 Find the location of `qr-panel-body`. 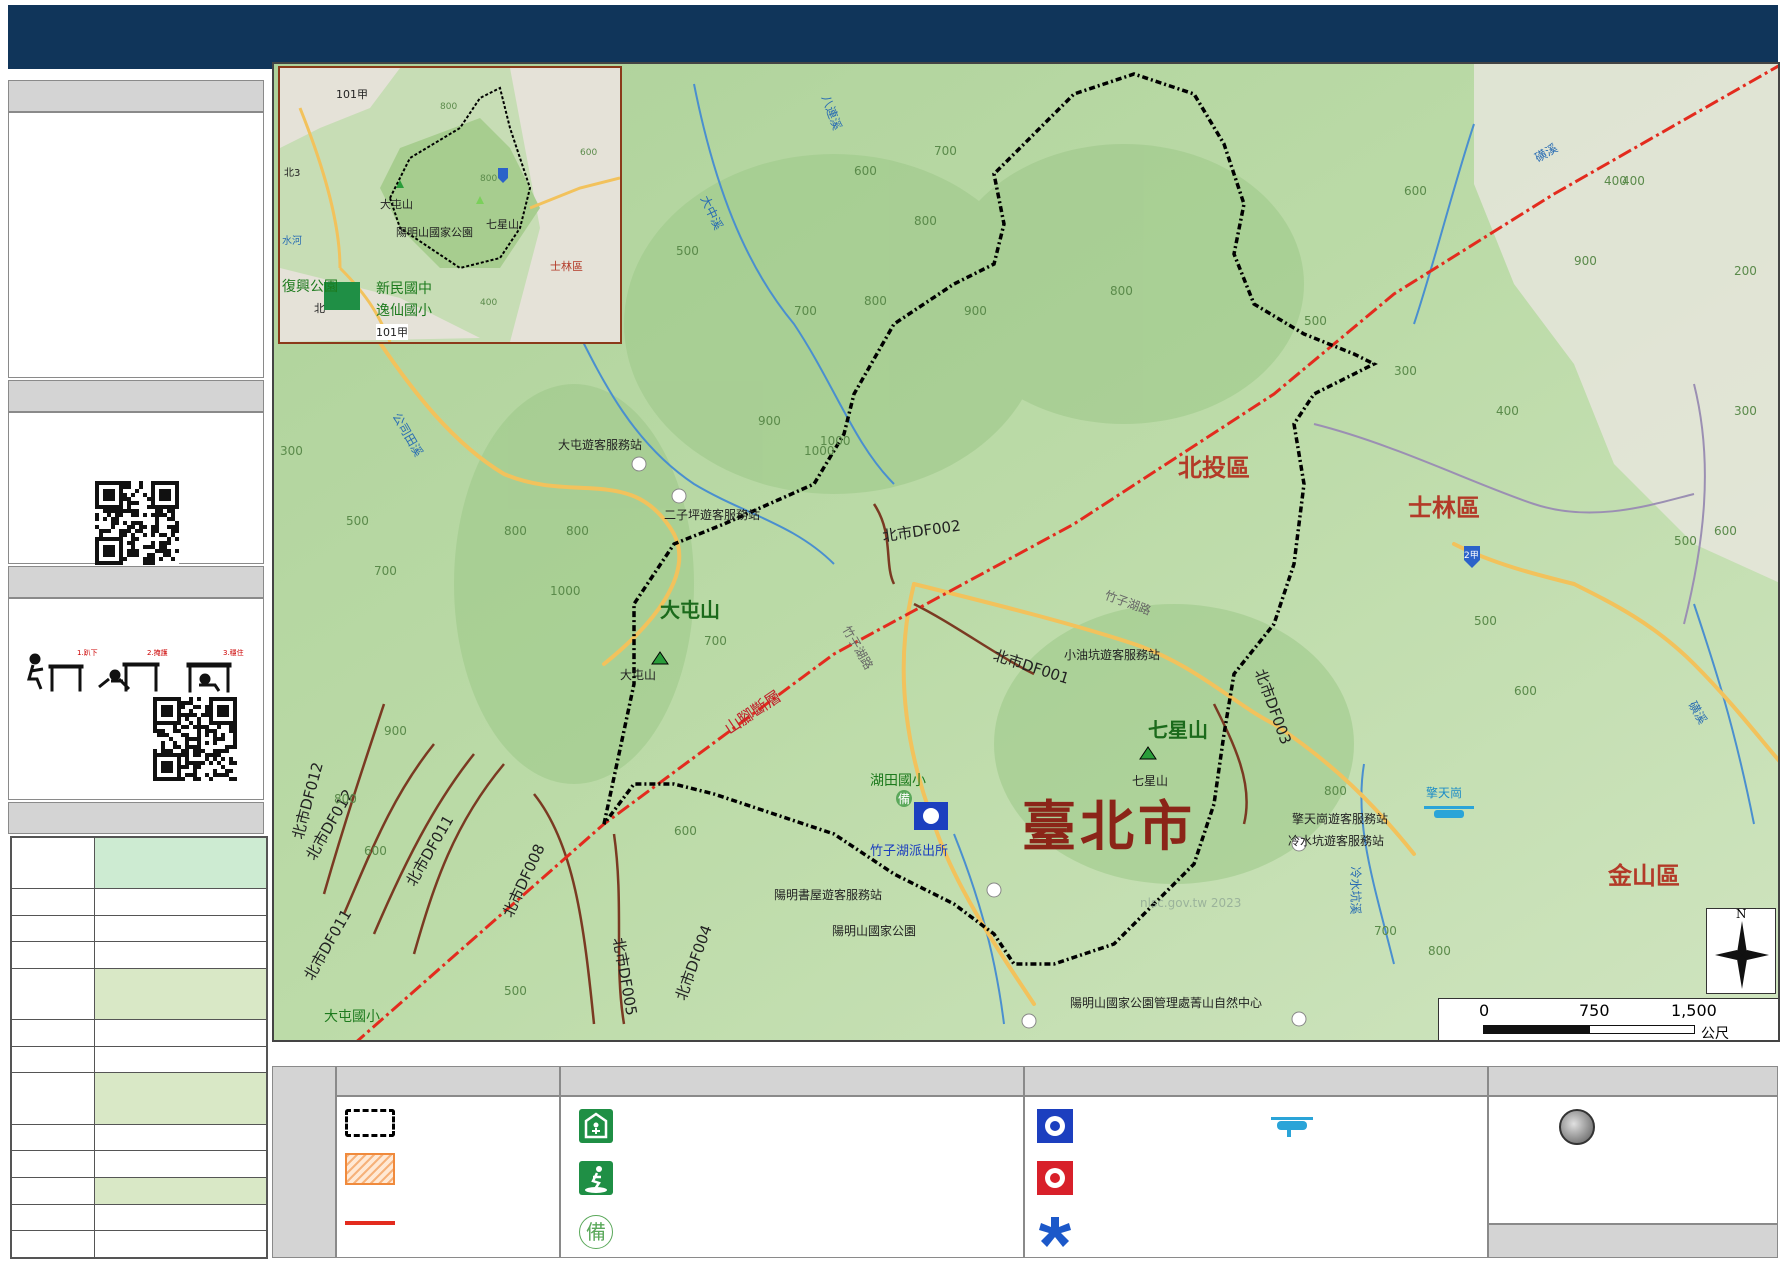

qr-panel-body is located at coordinates (136, 488).